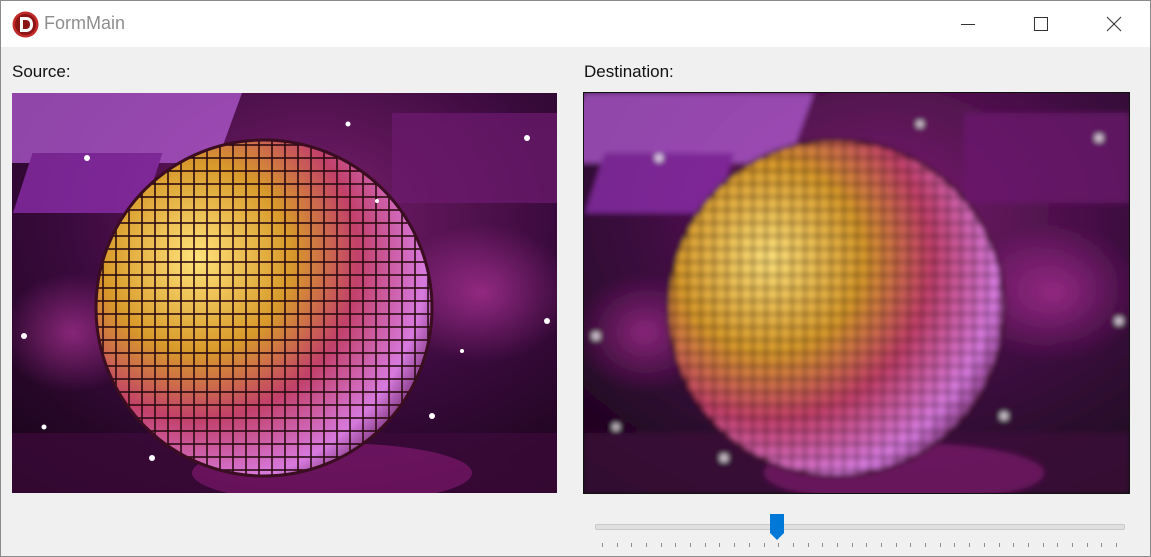  I want to click on delphi-d-icon, so click(25, 24).